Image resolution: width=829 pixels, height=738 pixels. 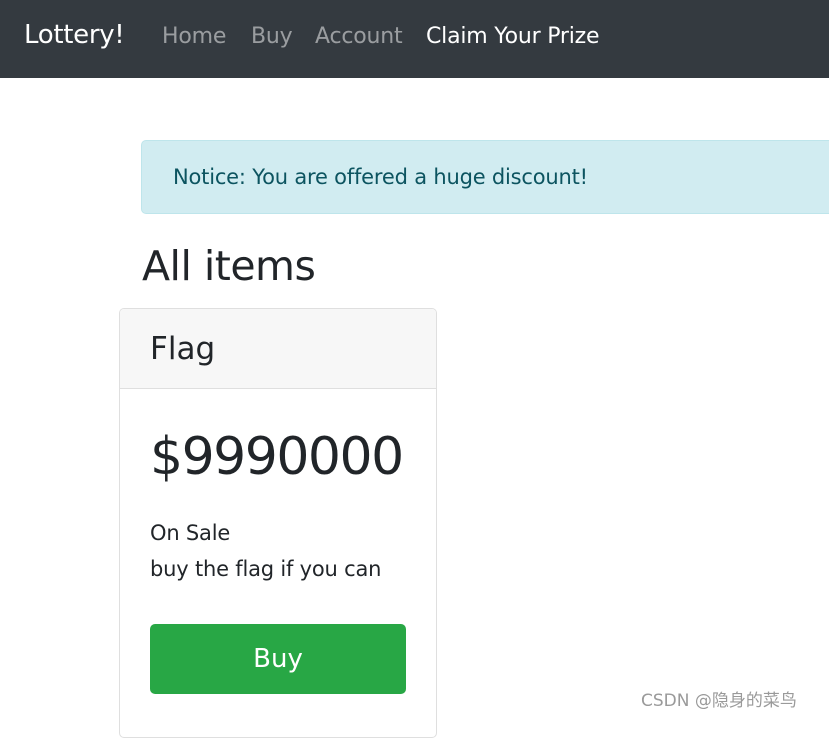 I want to click on discount-notice-alert: Notice: You are offered a huge discount!, so click(x=485, y=177).